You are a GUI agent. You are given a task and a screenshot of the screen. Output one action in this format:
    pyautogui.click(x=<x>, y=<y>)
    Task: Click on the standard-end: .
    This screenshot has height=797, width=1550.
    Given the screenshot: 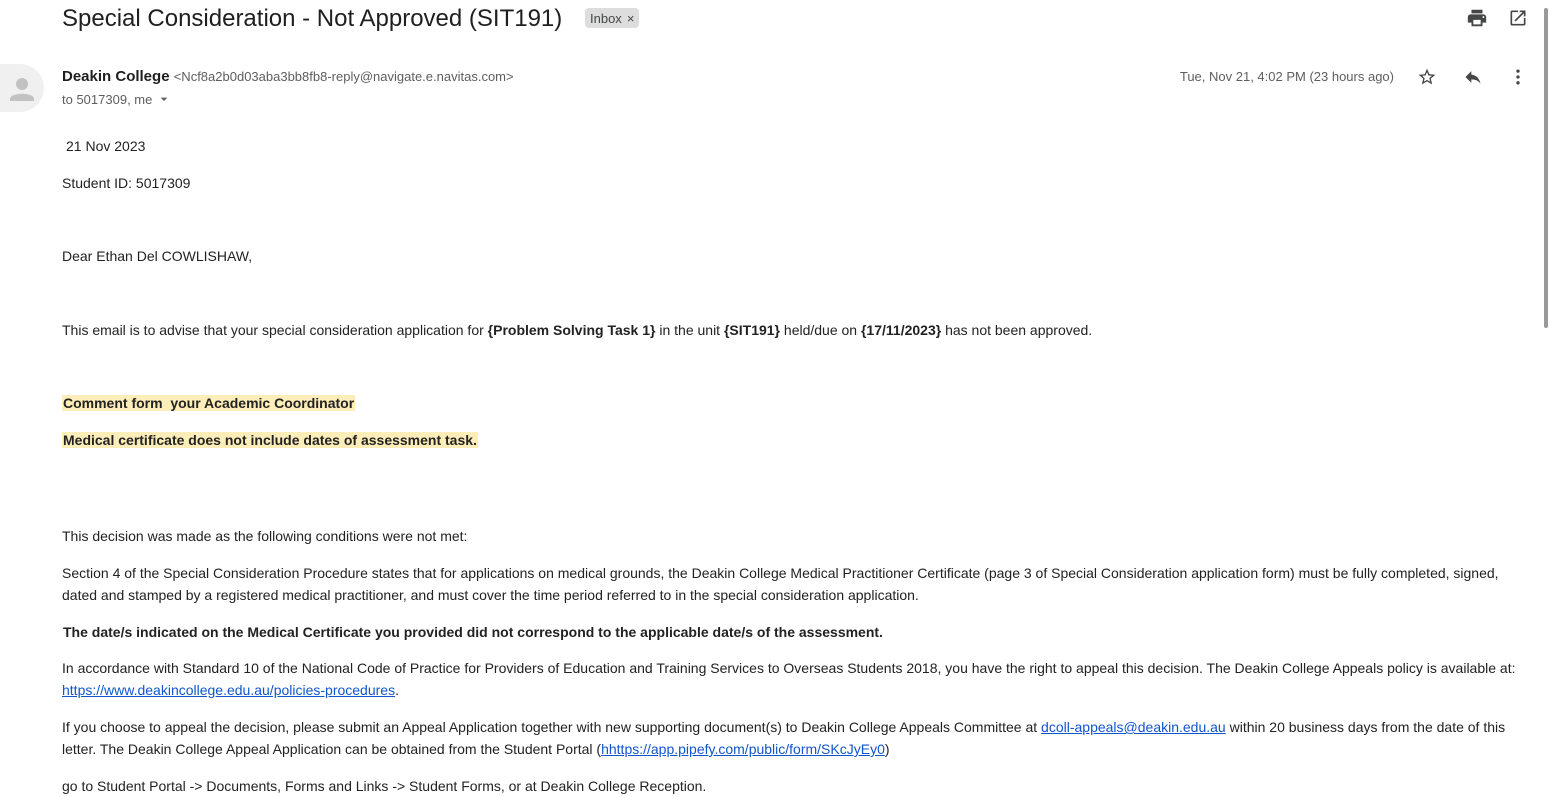 What is the action you would take?
    pyautogui.click(x=397, y=690)
    